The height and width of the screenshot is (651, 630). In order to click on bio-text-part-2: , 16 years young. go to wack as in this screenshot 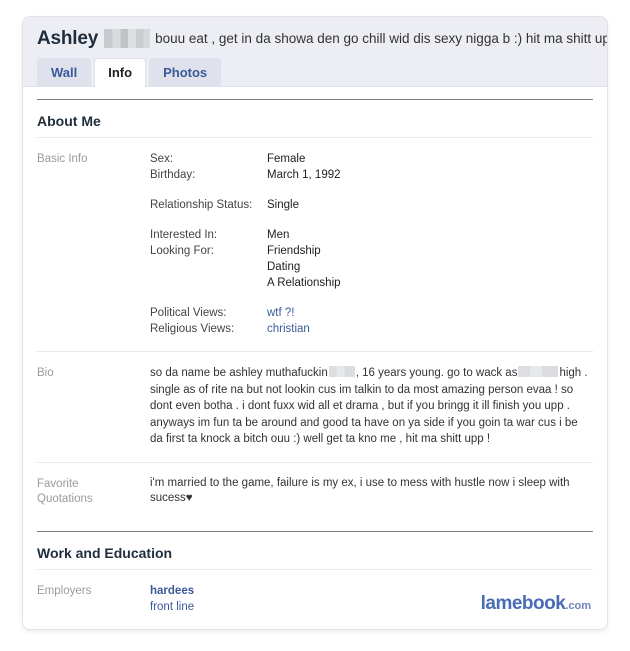, I will do `click(436, 373)`.